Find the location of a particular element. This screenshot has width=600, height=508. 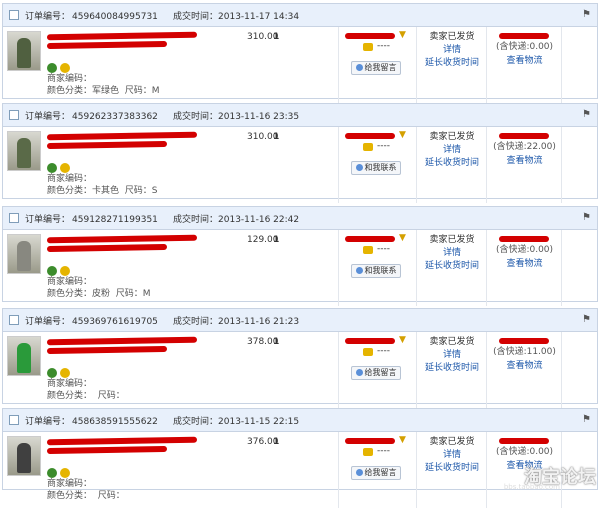

order-number: 订单编号： 459369761619705 is located at coordinates (91, 322).